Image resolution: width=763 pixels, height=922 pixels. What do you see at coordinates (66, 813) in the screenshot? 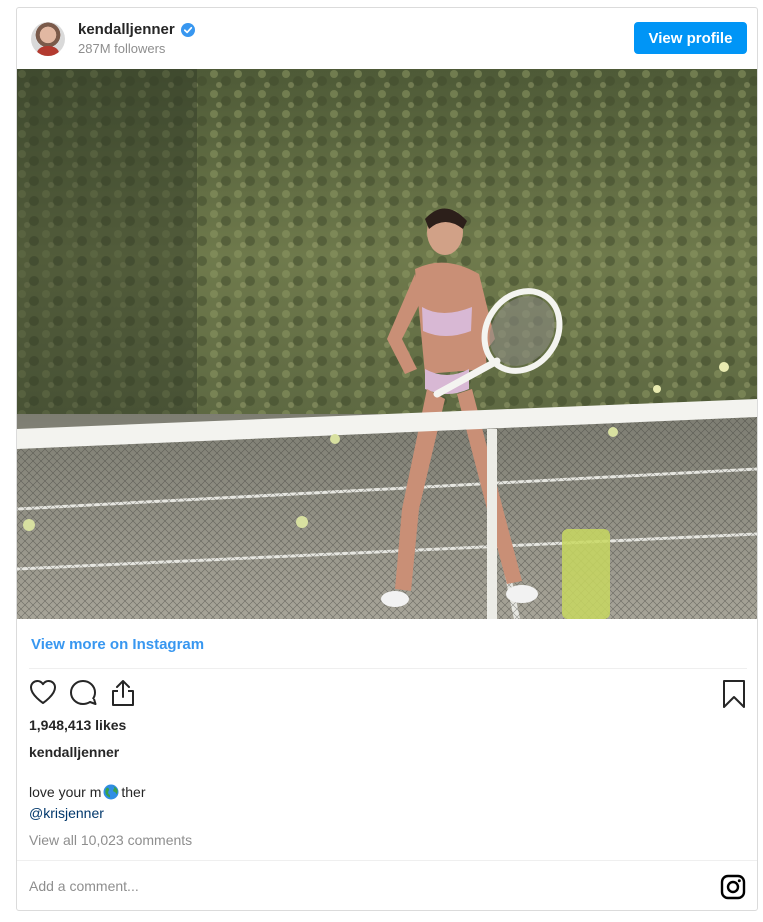
I see `mention-link: @krisjenner` at bounding box center [66, 813].